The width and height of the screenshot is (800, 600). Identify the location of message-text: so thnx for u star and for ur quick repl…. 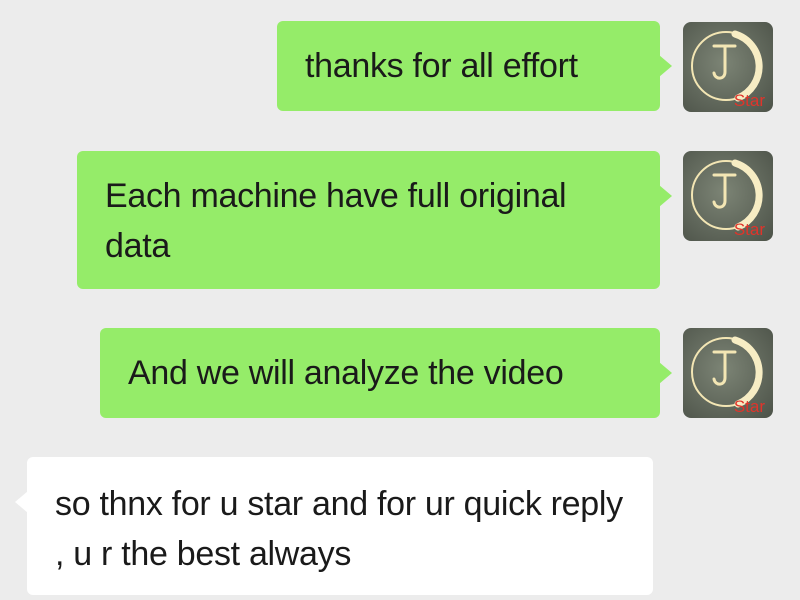
(339, 529).